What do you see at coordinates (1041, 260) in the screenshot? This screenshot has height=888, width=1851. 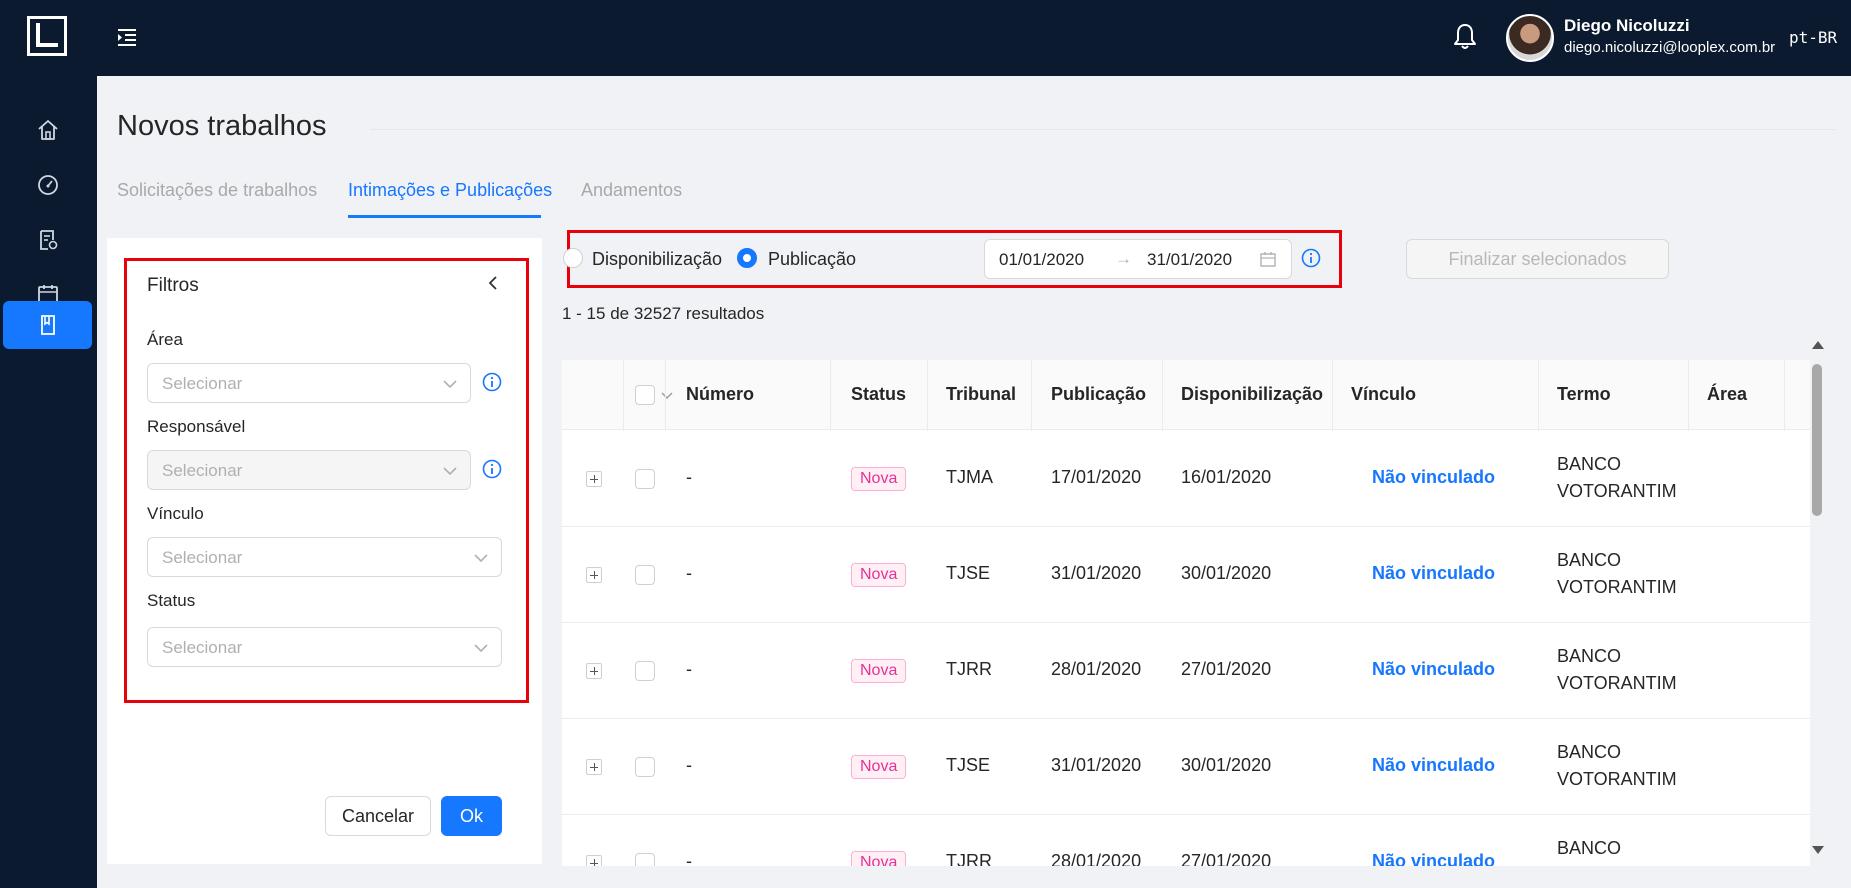 I see `date-from-input: 01/01/2020` at bounding box center [1041, 260].